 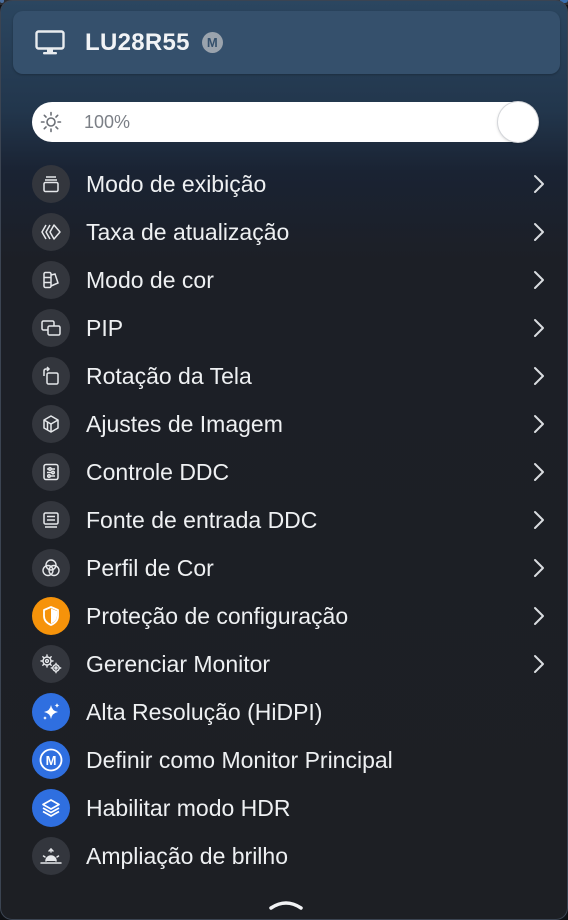 I want to click on menu-item-label: Controle DDC, so click(x=158, y=472).